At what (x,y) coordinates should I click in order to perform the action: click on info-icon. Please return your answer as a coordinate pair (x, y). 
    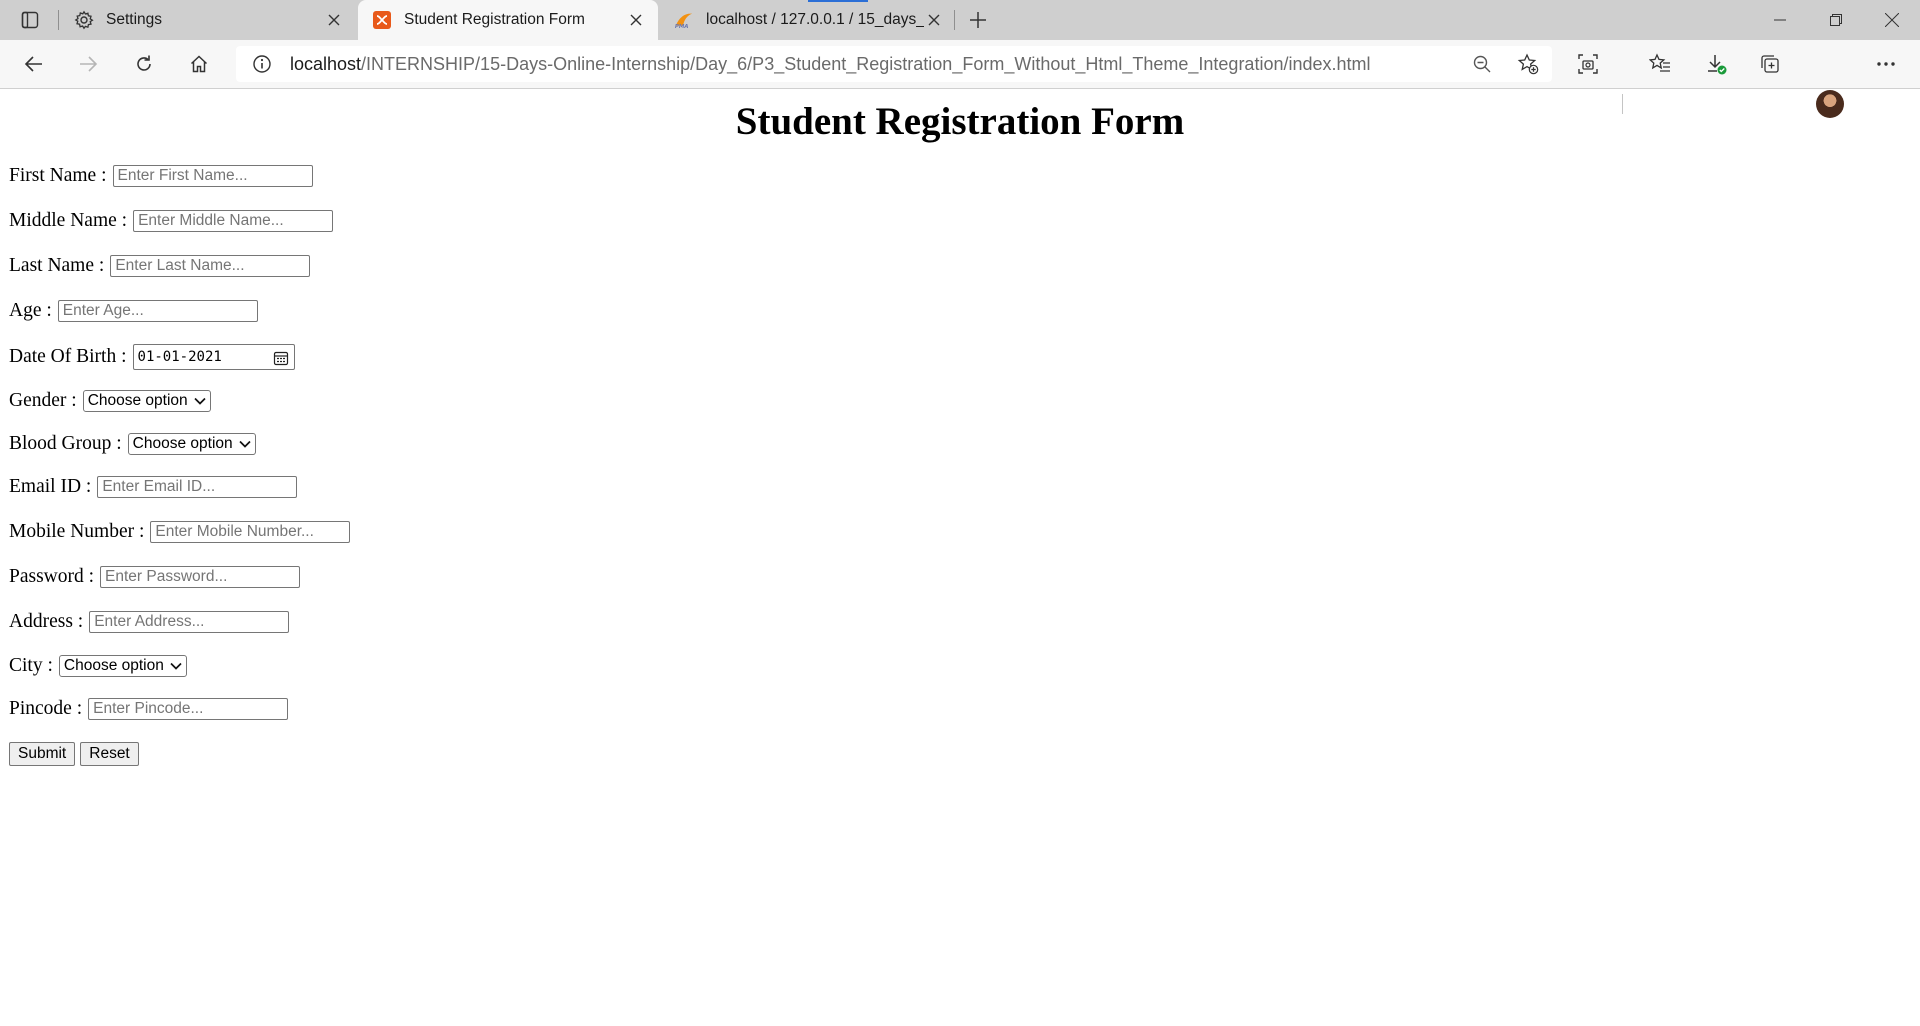
    Looking at the image, I should click on (262, 64).